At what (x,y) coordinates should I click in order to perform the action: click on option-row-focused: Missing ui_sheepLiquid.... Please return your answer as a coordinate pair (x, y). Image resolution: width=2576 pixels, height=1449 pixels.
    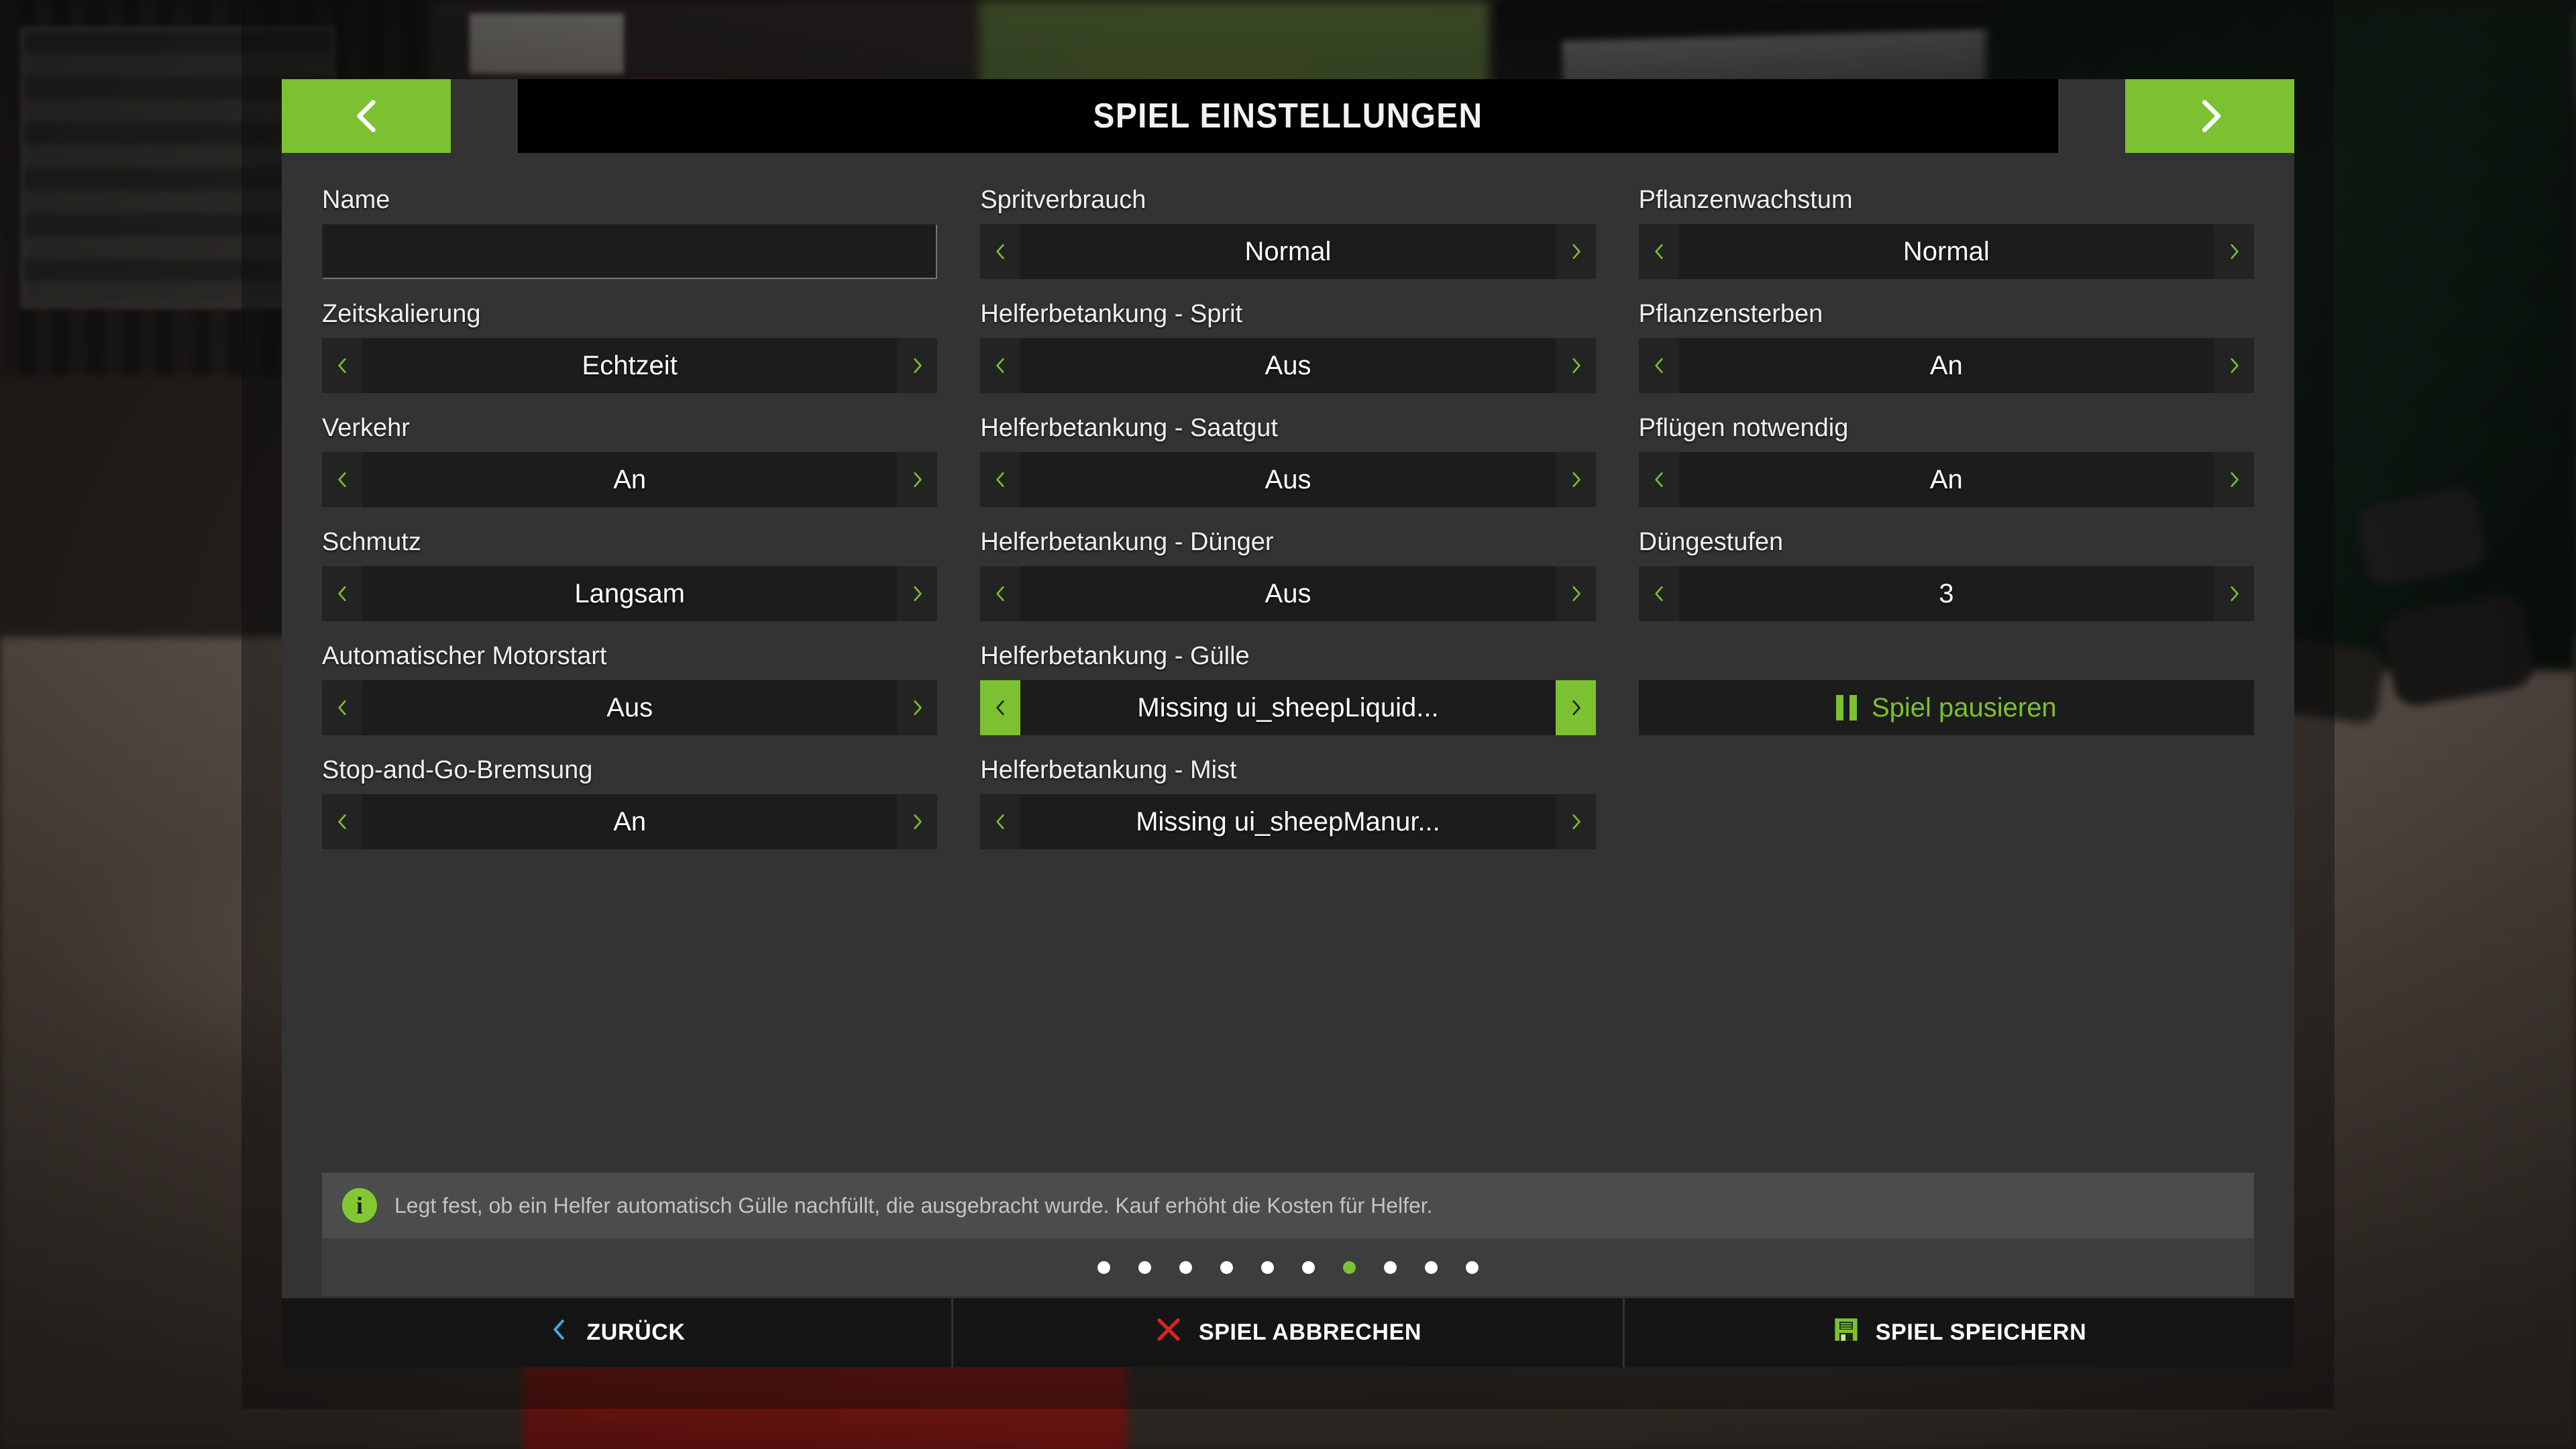
    Looking at the image, I should click on (1288, 707).